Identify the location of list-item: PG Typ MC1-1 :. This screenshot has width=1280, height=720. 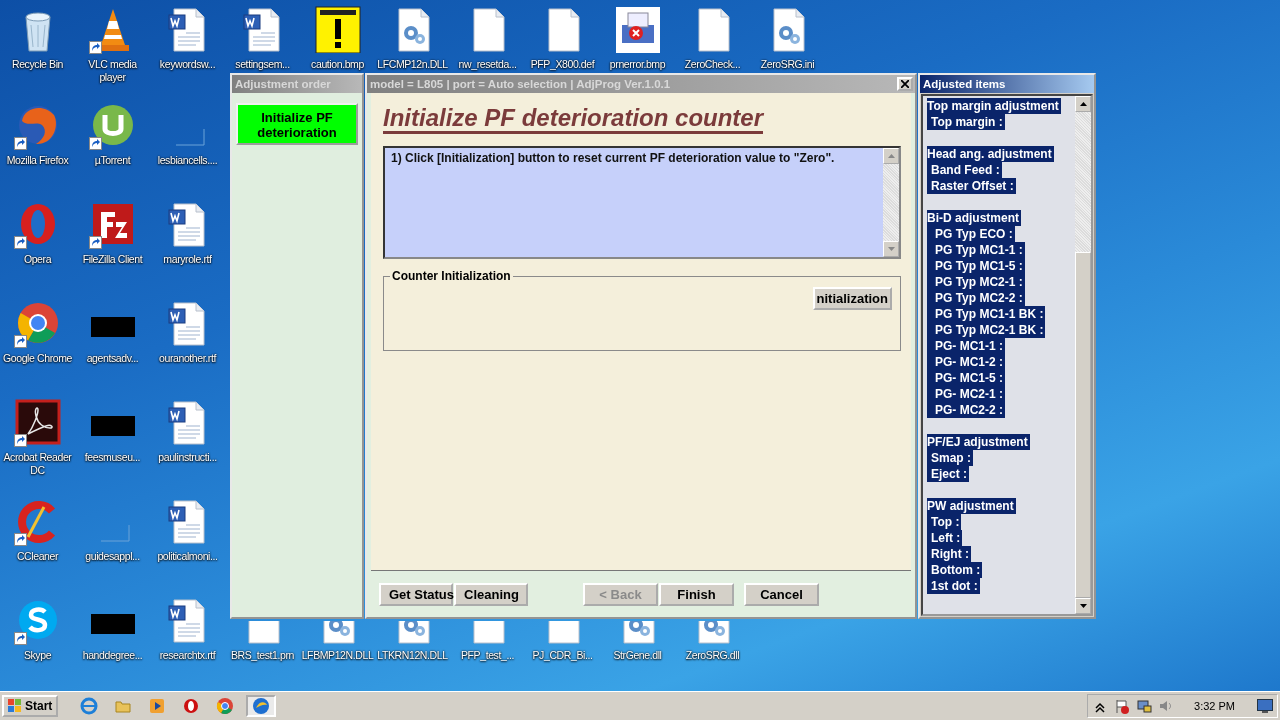
(976, 250).